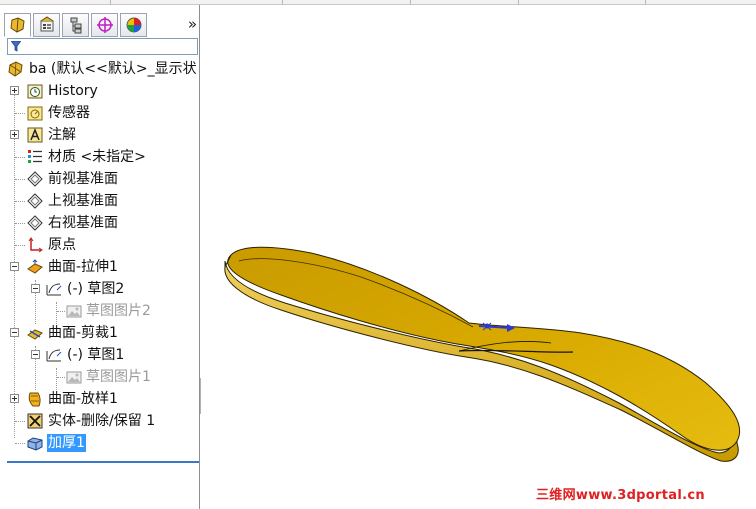 Image resolution: width=756 pixels, height=509 pixels. I want to click on tree-item-label: 实体-删除/保留 1, so click(102, 421).